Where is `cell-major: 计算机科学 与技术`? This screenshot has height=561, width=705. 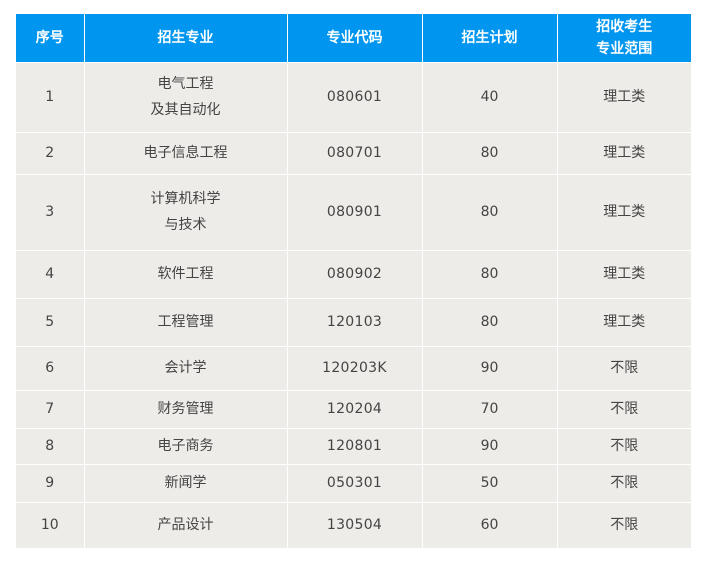 cell-major: 计算机科学 与技术 is located at coordinates (186, 212).